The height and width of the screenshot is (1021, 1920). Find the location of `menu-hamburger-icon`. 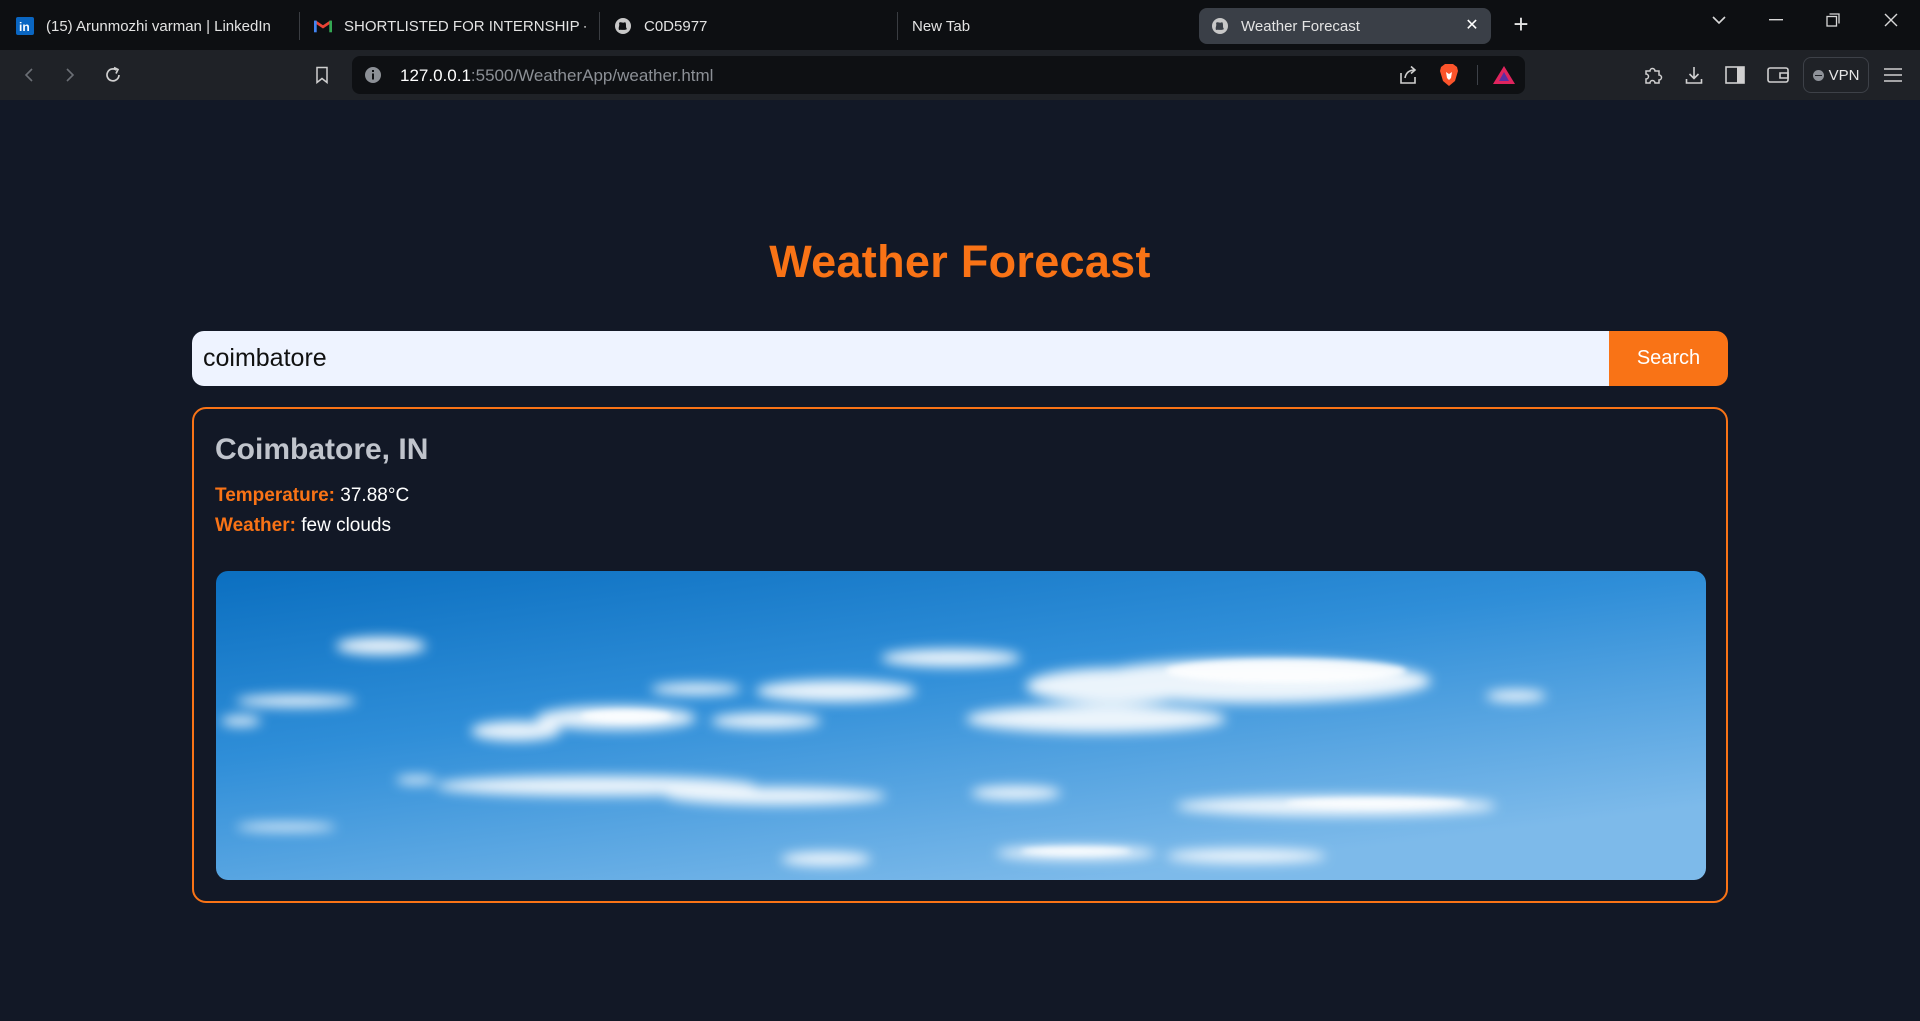

menu-hamburger-icon is located at coordinates (1893, 75).